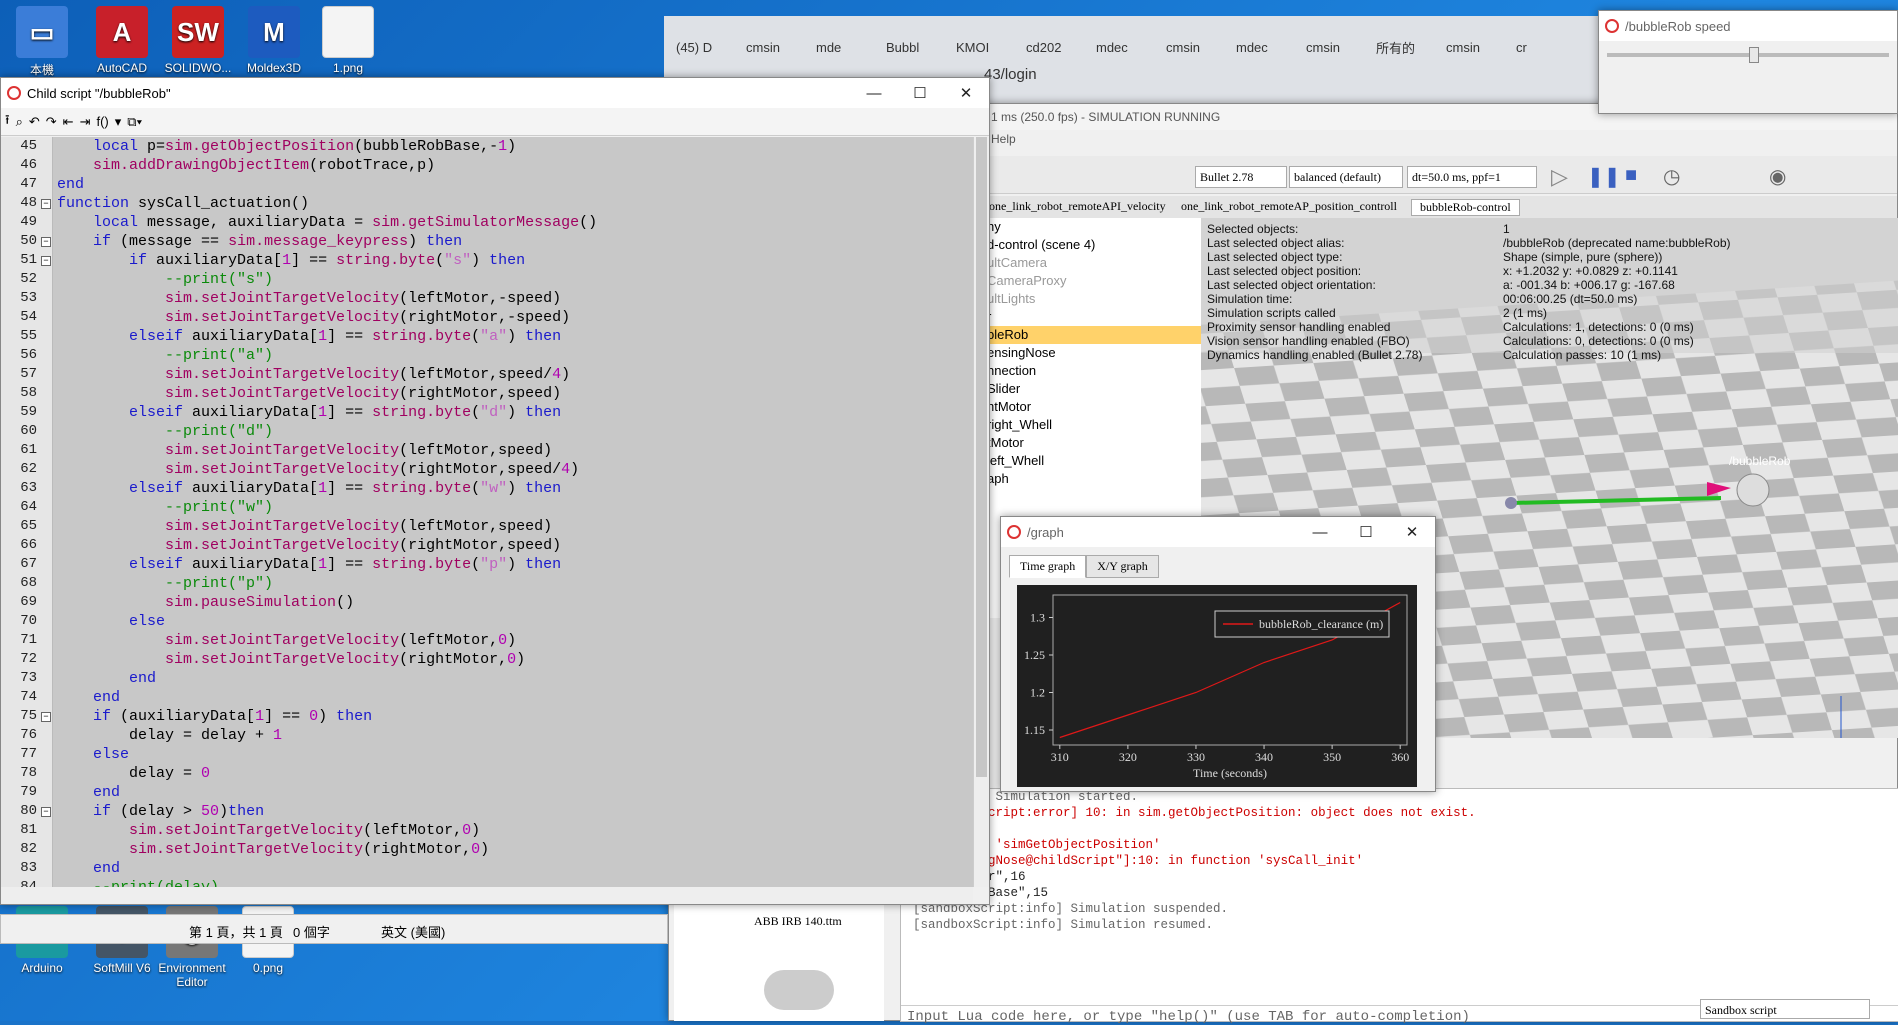 The image size is (1898, 1025). I want to click on redo-icon: ↷, so click(51, 122).